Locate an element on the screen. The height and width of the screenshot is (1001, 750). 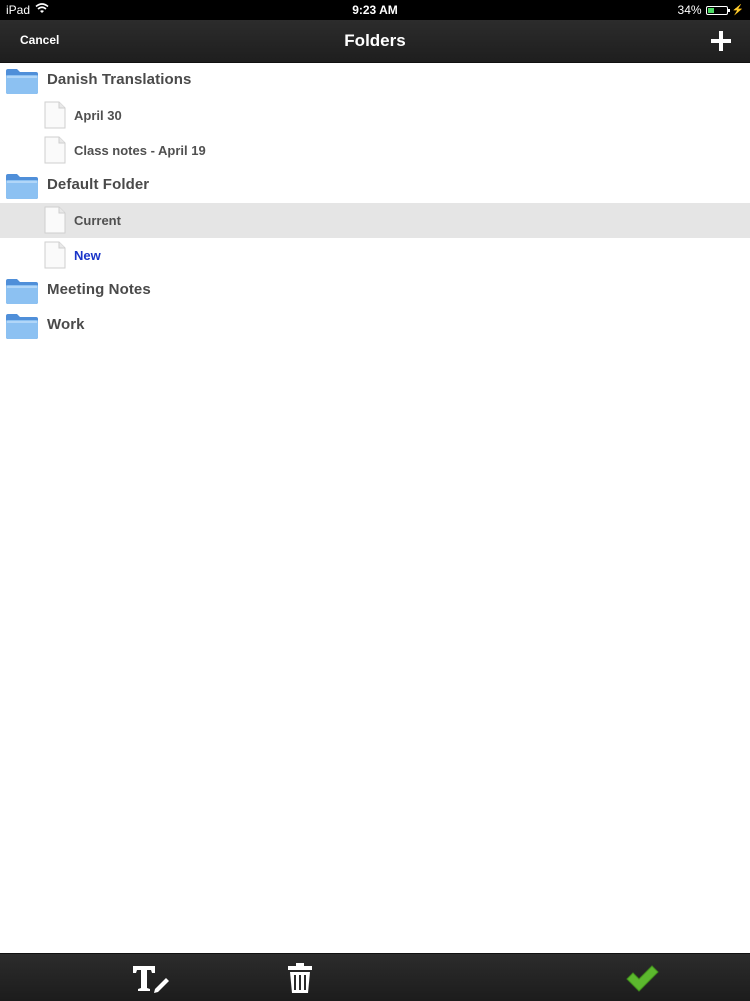
folder-row: Danish Translations is located at coordinates (375, 80).